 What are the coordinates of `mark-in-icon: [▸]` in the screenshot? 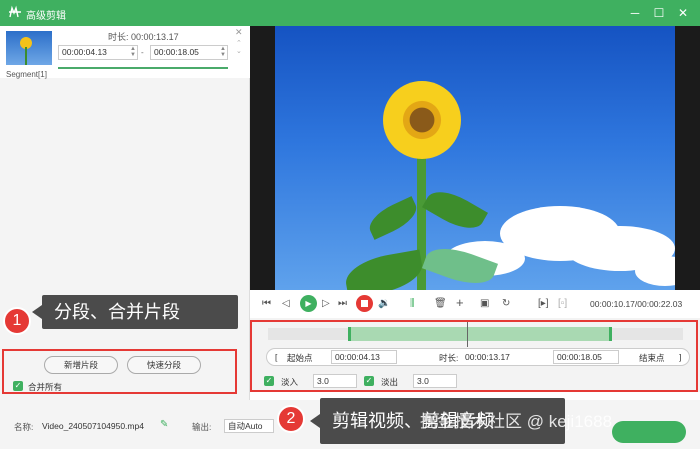 It's located at (543, 303).